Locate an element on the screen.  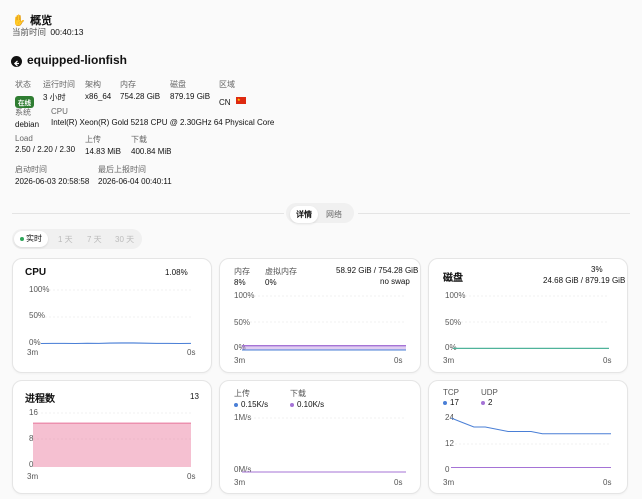
cpu-tick-0: 0% is located at coordinates (35, 342).